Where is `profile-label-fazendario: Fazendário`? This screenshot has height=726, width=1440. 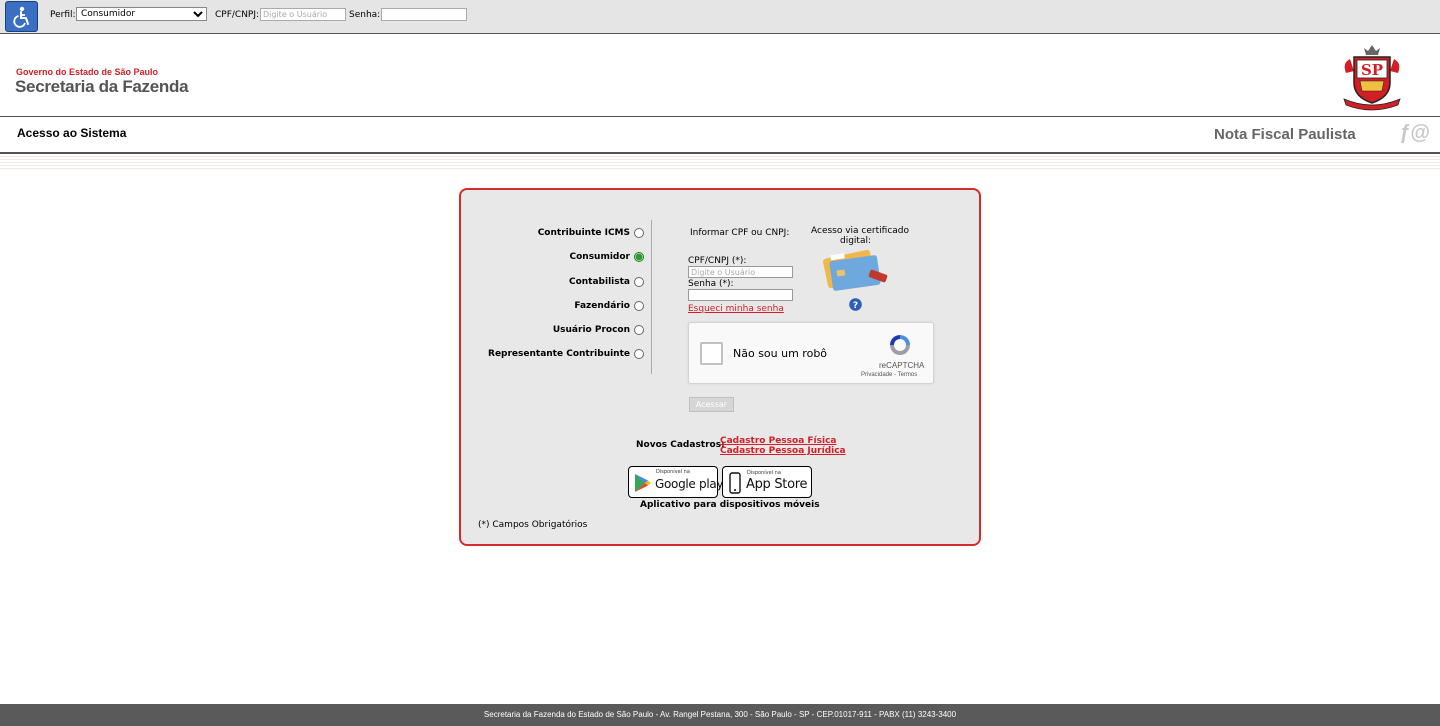 profile-label-fazendario: Fazendário is located at coordinates (602, 306).